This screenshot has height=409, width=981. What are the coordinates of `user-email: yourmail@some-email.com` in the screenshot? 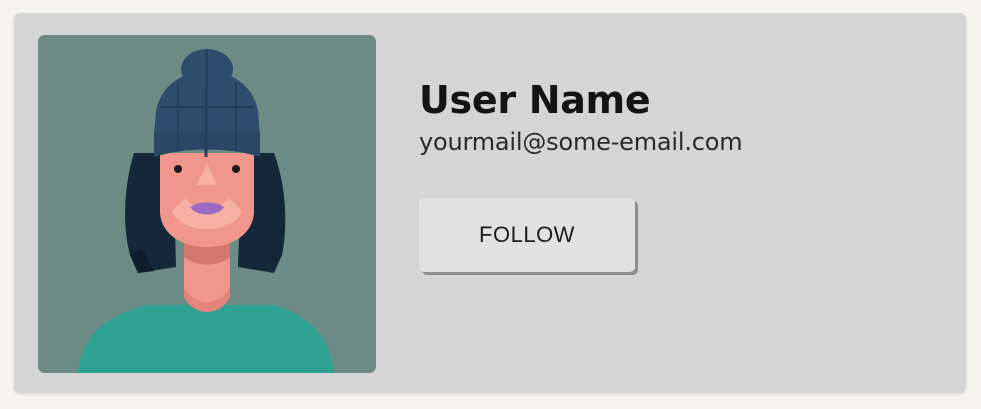 It's located at (581, 142).